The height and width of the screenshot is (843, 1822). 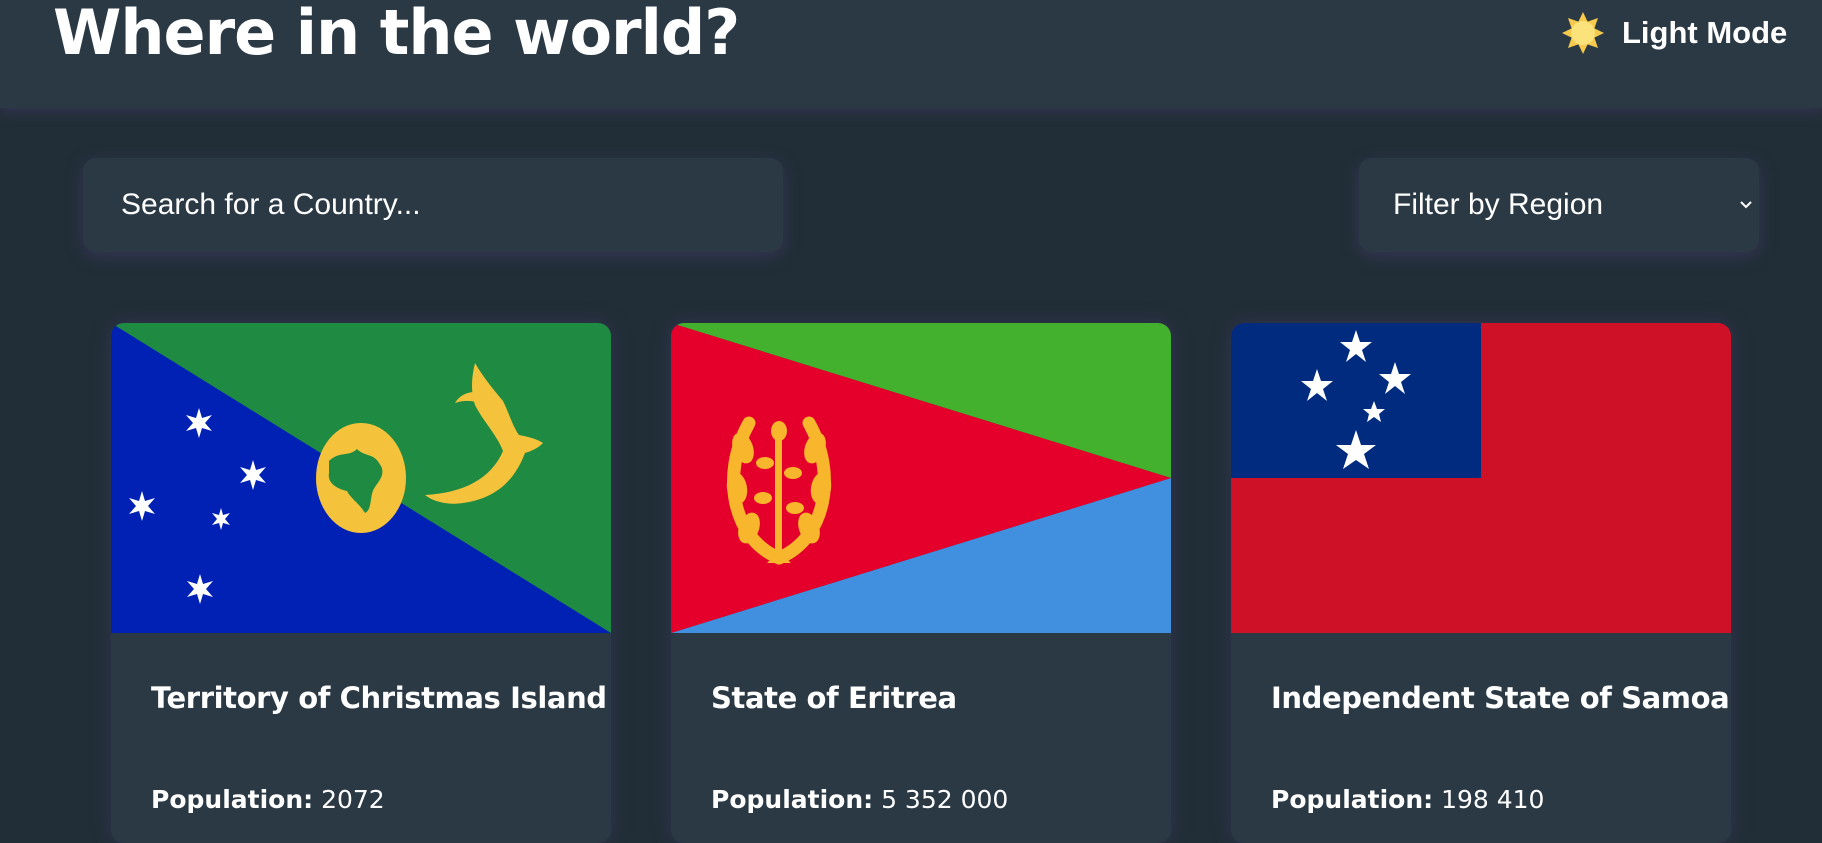 I want to click on eritrea-flag, so click(x=921, y=478).